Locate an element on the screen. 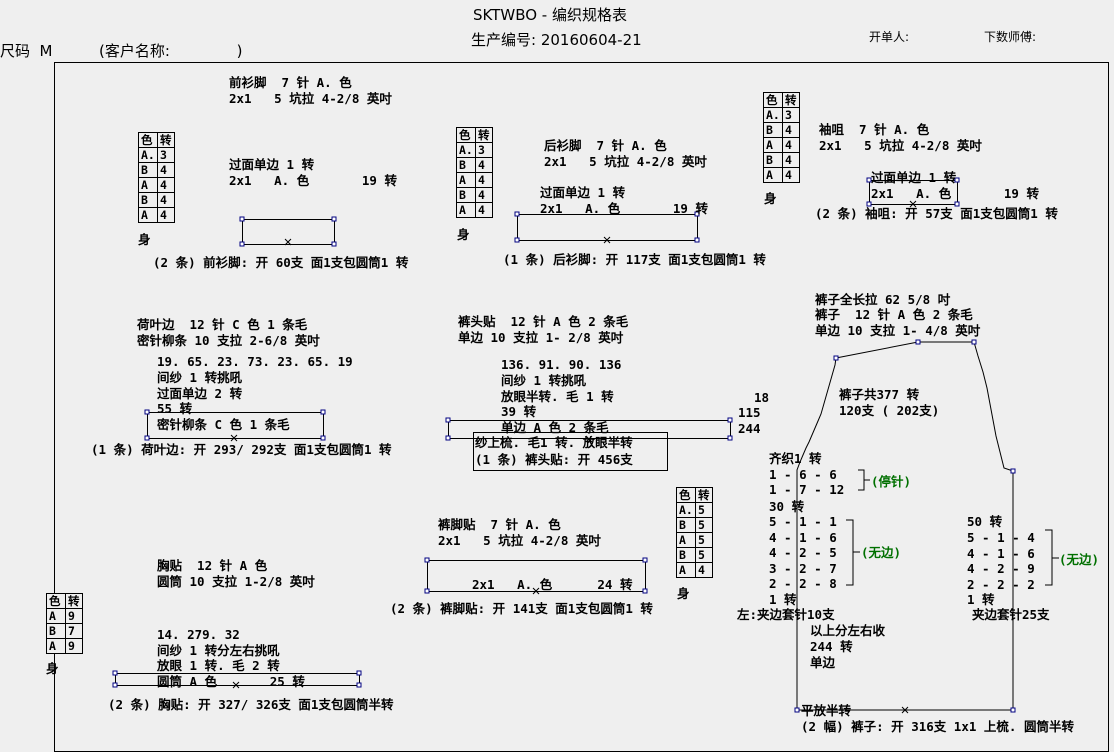  chest-spec: 胸贴 12 针 A 色 is located at coordinates (212, 565).